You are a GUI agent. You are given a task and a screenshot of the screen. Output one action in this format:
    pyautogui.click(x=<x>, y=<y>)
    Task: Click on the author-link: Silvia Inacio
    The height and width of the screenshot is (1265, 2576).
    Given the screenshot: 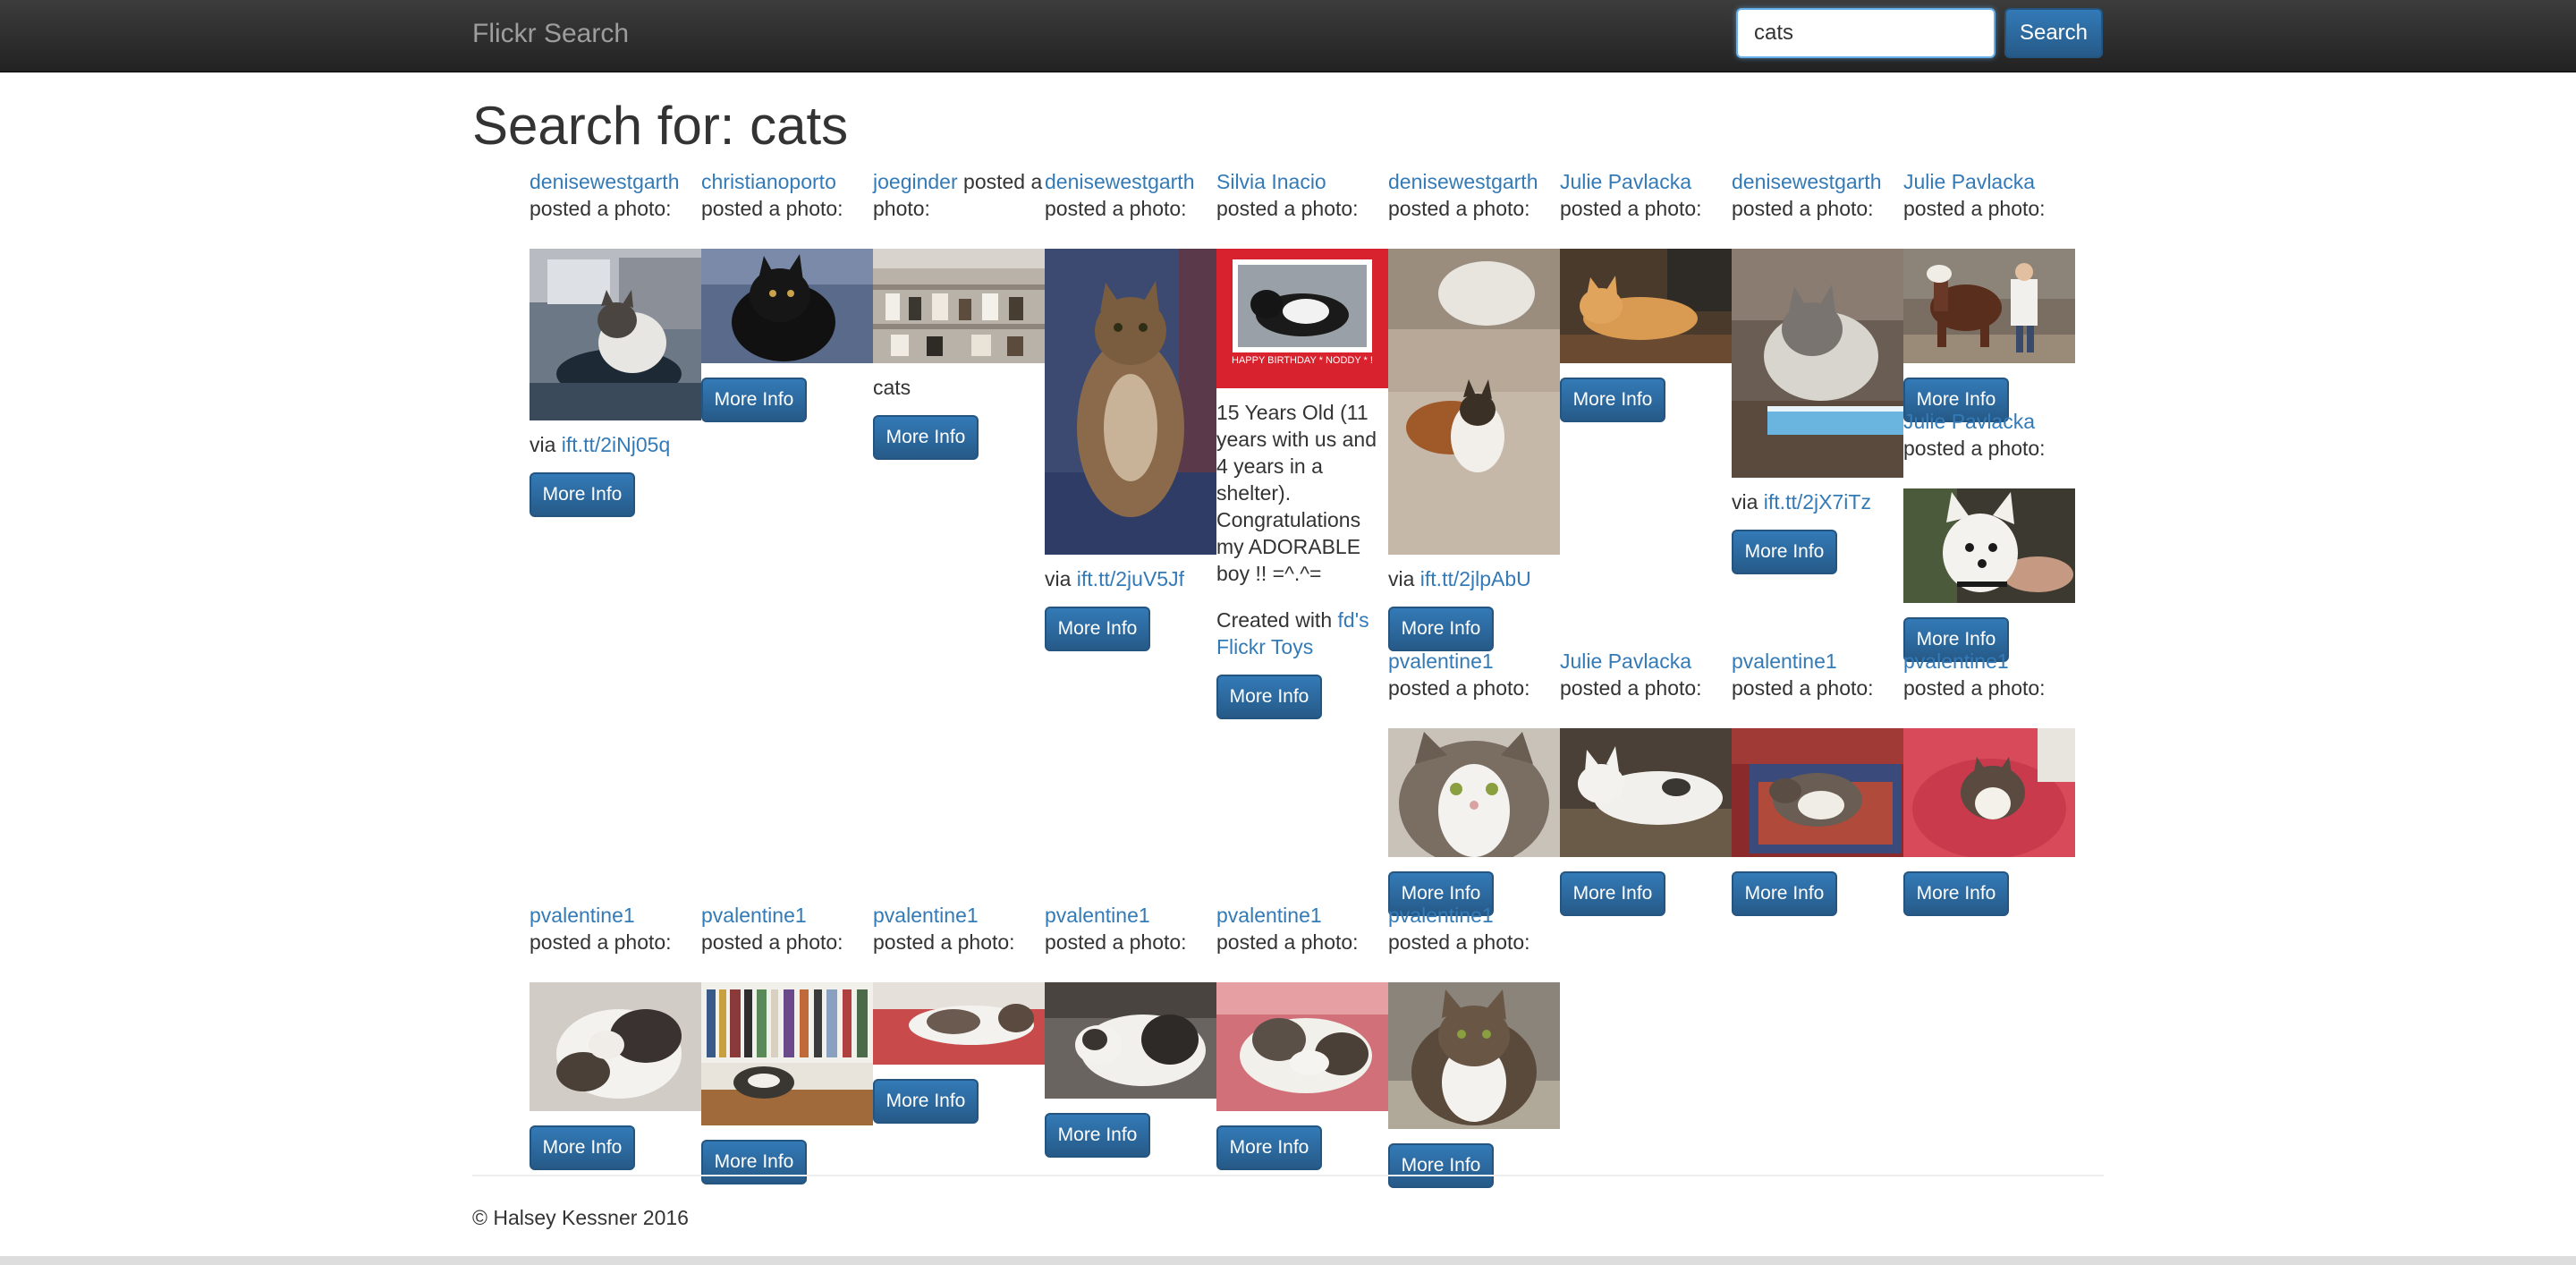 What is the action you would take?
    pyautogui.click(x=1271, y=181)
    